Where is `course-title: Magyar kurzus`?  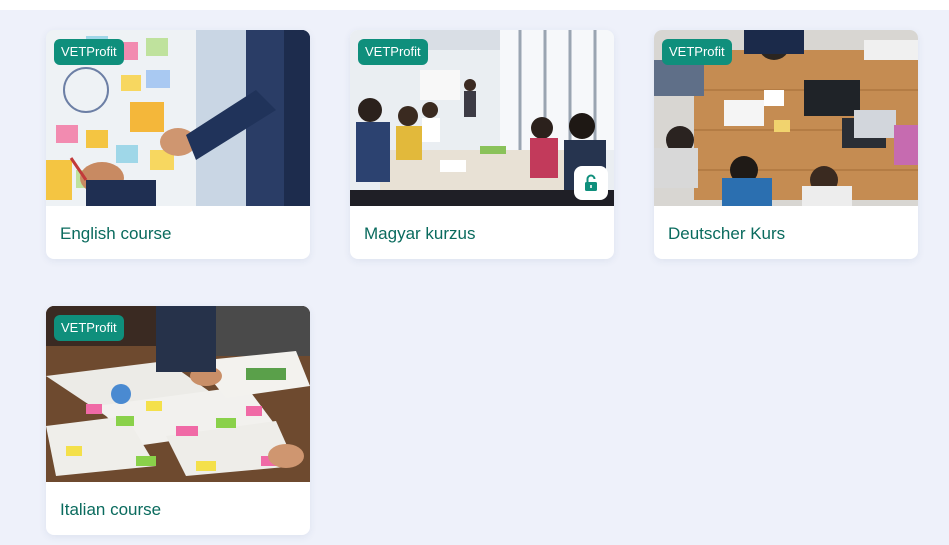
course-title: Magyar kurzus is located at coordinates (419, 234).